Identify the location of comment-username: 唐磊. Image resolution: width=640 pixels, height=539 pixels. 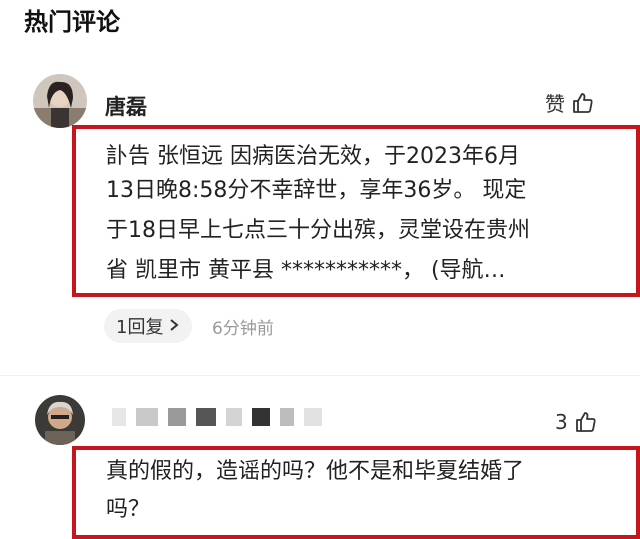
(126, 106).